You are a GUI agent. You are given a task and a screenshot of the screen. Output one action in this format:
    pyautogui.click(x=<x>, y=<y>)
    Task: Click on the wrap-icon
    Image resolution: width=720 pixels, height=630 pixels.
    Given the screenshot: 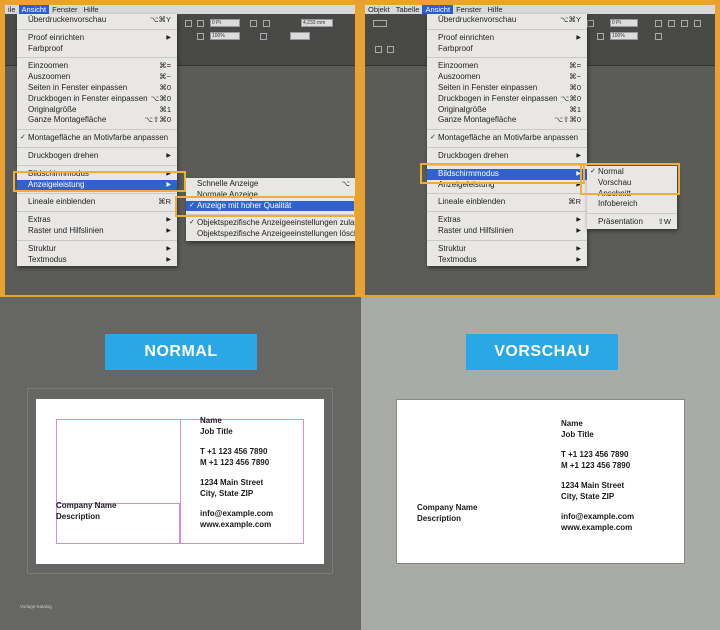 What is the action you would take?
    pyautogui.click(x=658, y=36)
    